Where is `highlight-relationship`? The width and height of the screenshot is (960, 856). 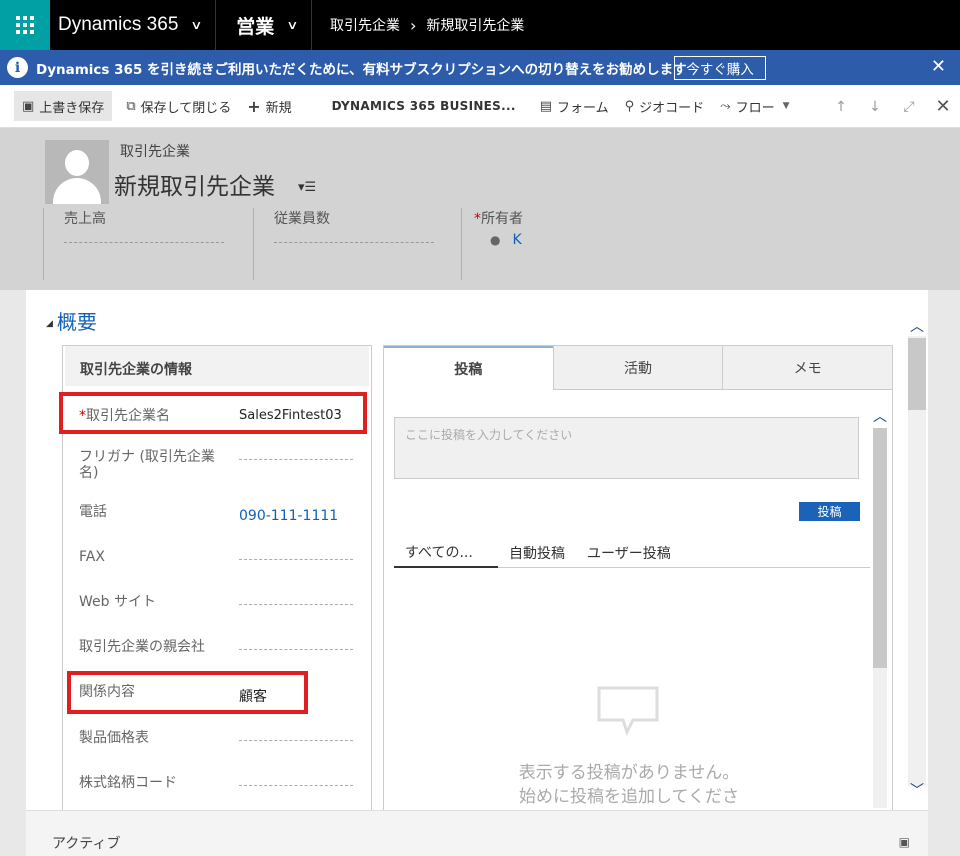
highlight-relationship is located at coordinates (187, 692).